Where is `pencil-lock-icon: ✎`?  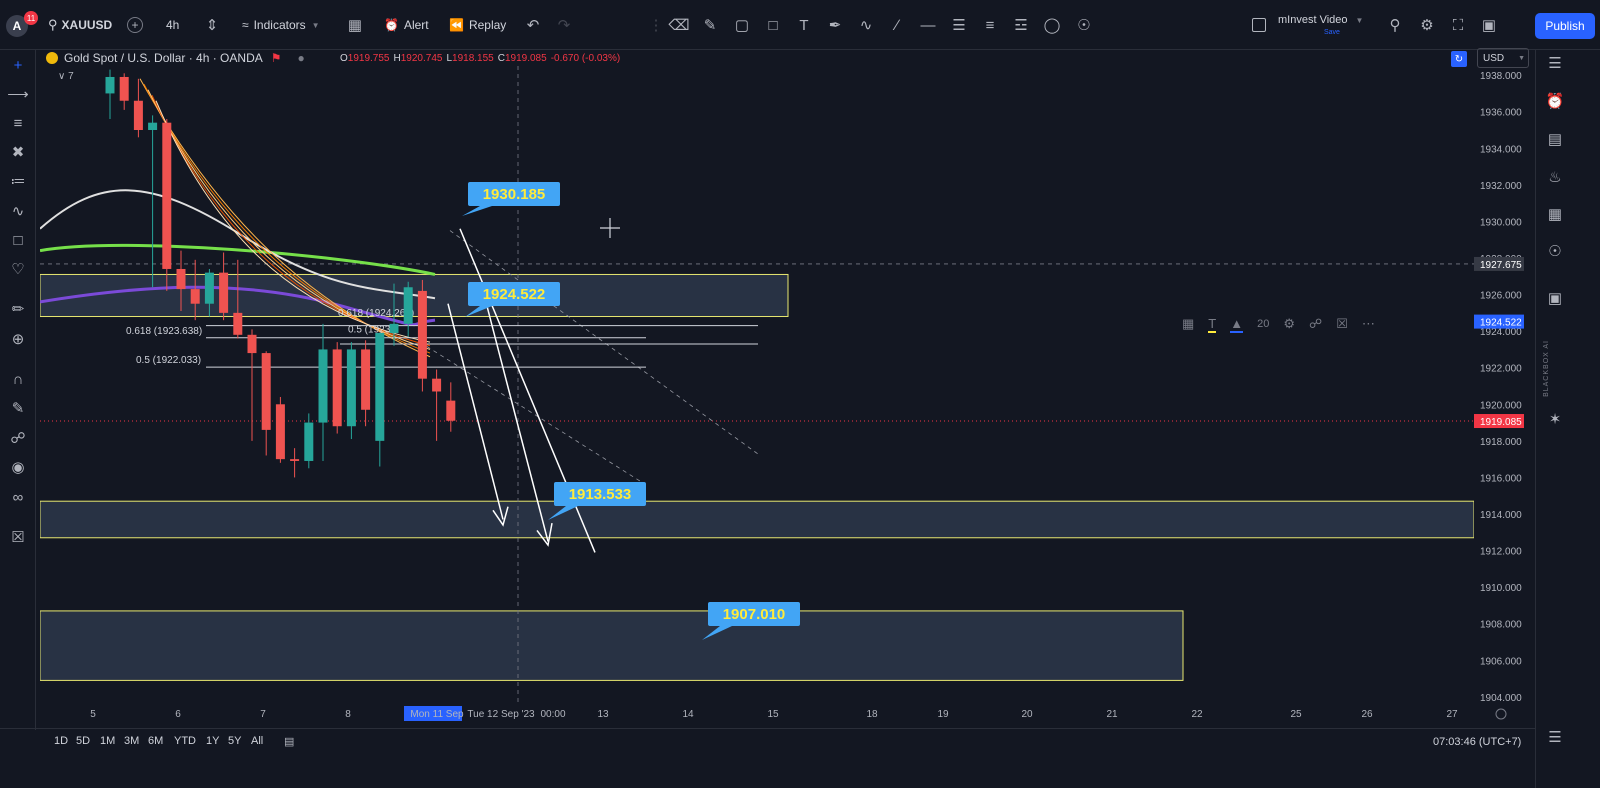
pencil-lock-icon: ✎ is located at coordinates (18, 408).